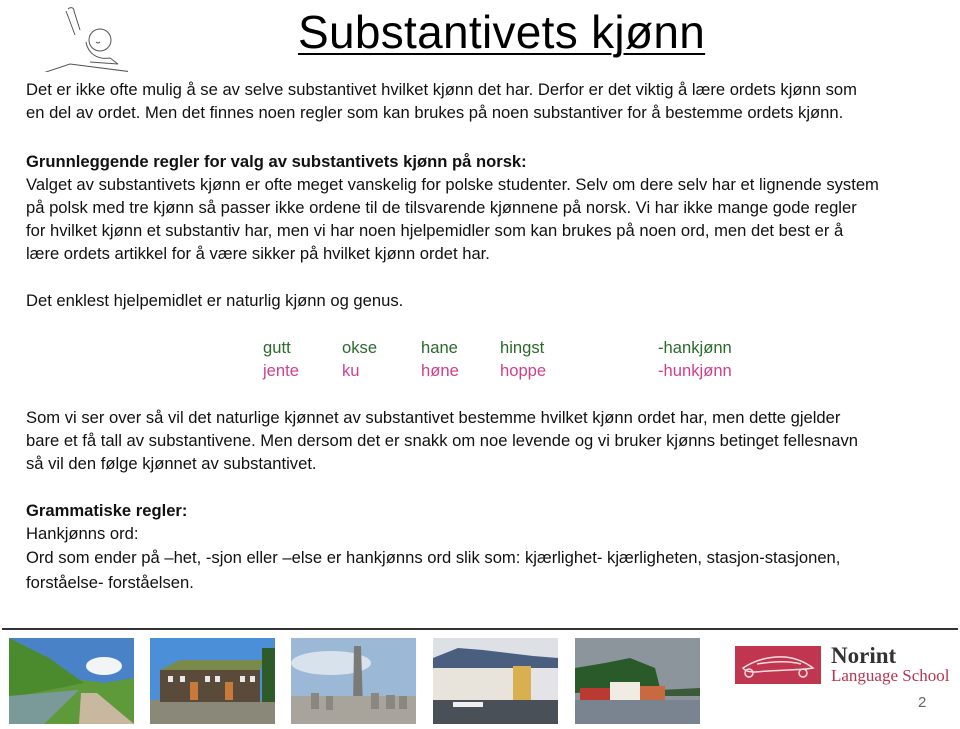 This screenshot has height=729, width=960. I want to click on photo-grass-roof-farmhouse, so click(212, 681).